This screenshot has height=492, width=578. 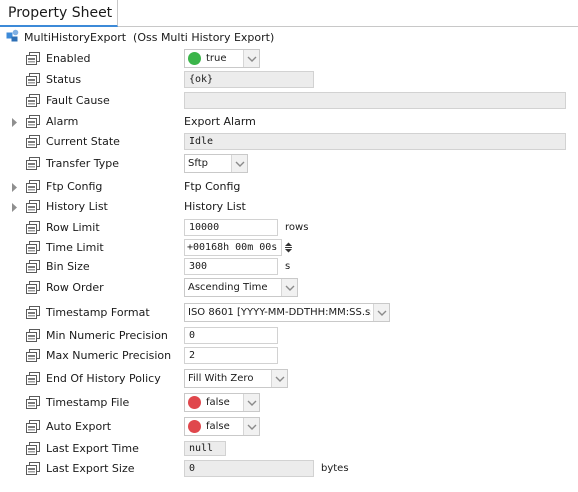 I want to click on tab-property-sheet: Property Sheet, so click(x=59, y=13).